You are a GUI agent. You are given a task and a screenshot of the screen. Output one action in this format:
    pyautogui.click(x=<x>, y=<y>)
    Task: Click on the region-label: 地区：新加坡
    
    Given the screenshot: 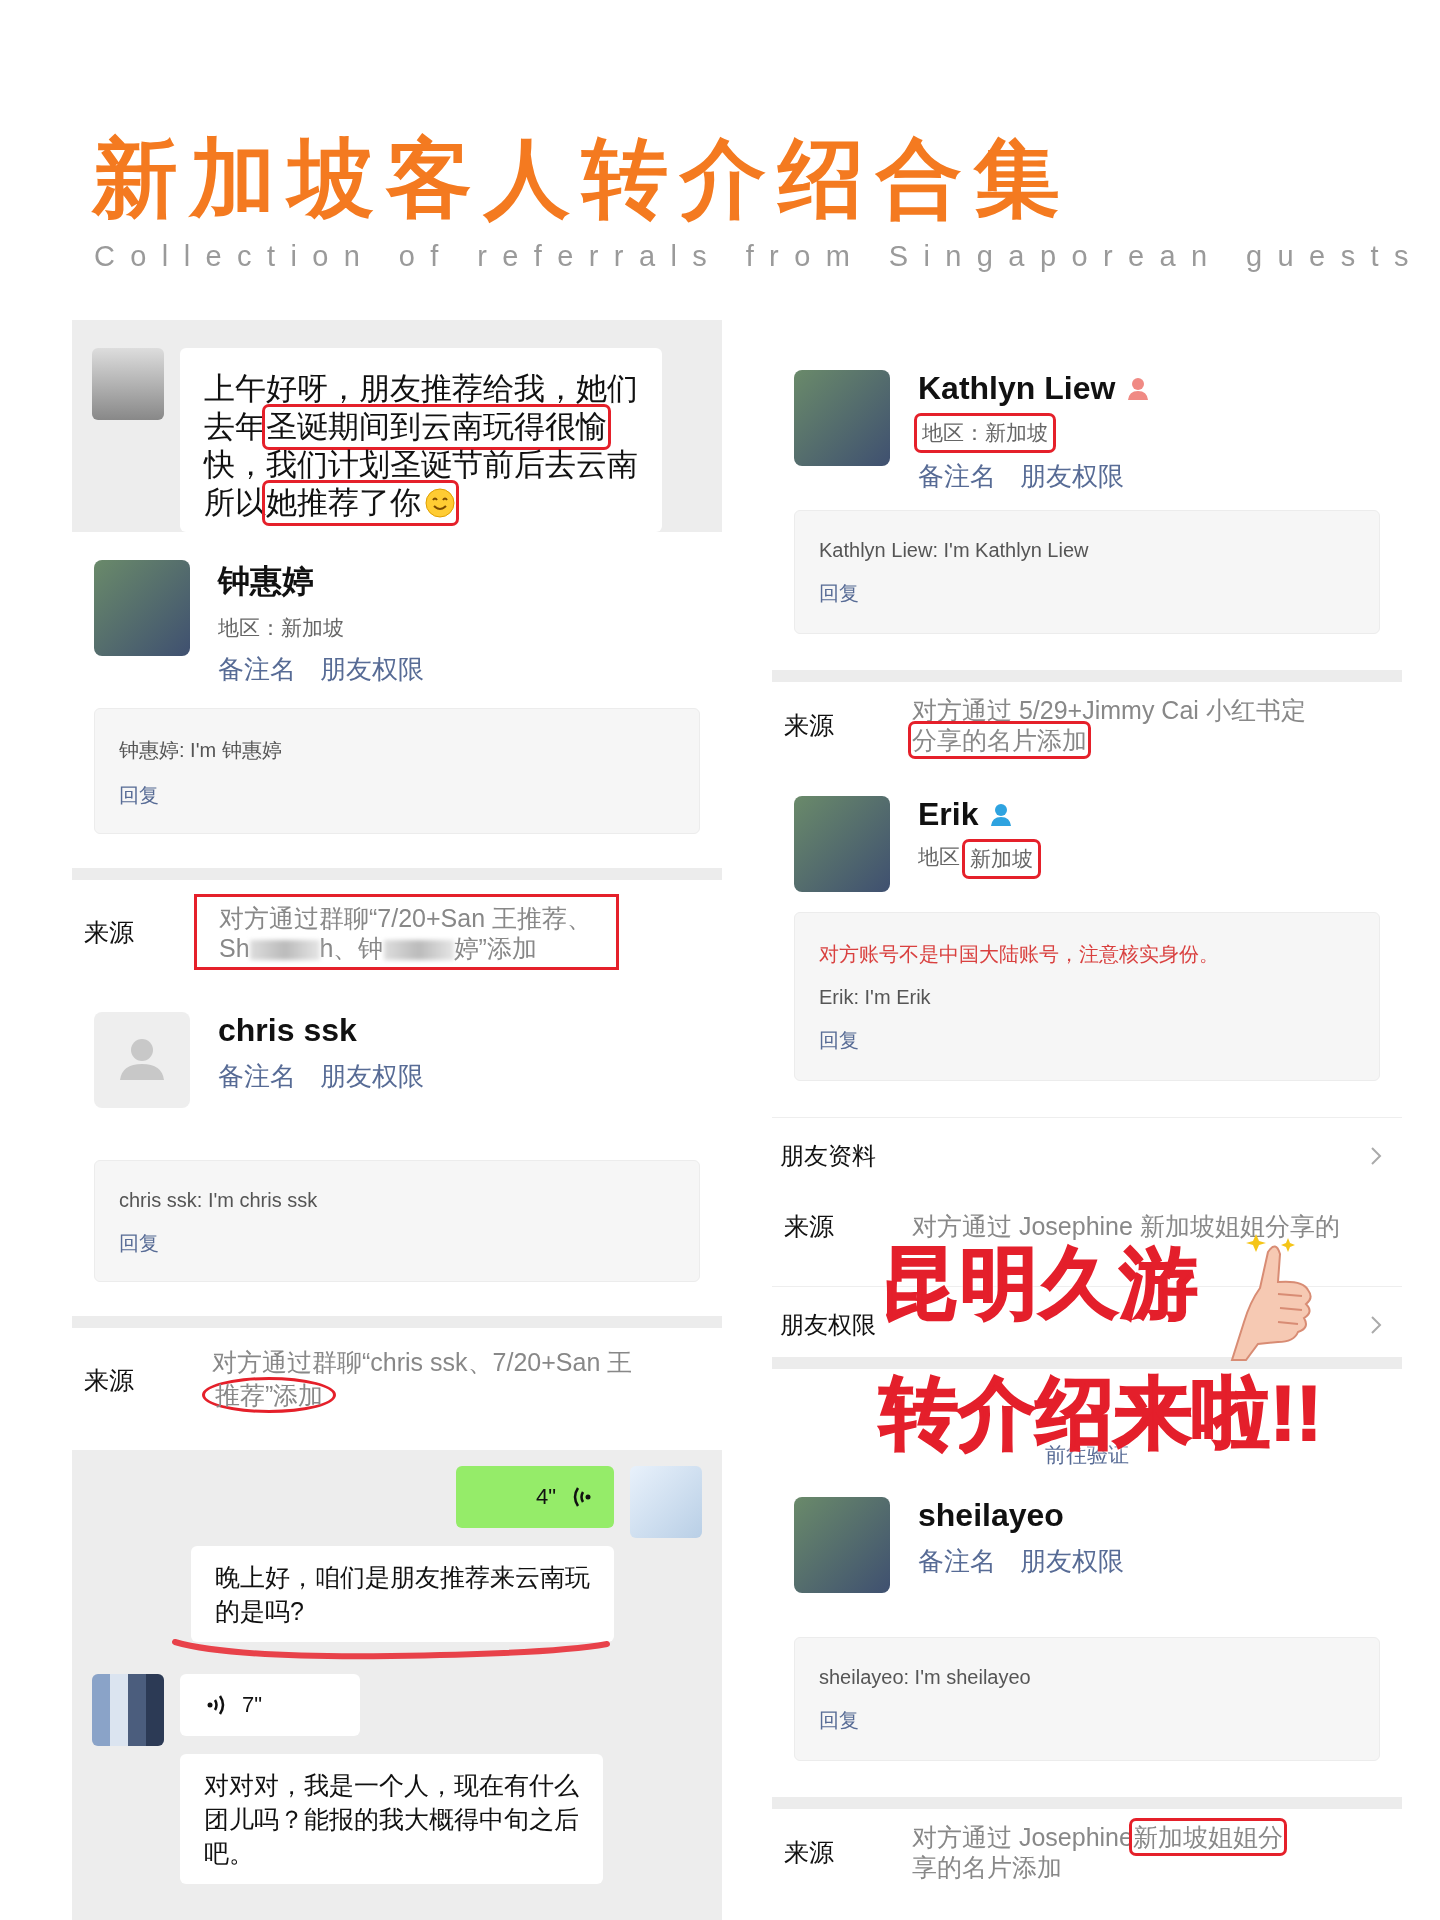 What is the action you would take?
    pyautogui.click(x=281, y=628)
    